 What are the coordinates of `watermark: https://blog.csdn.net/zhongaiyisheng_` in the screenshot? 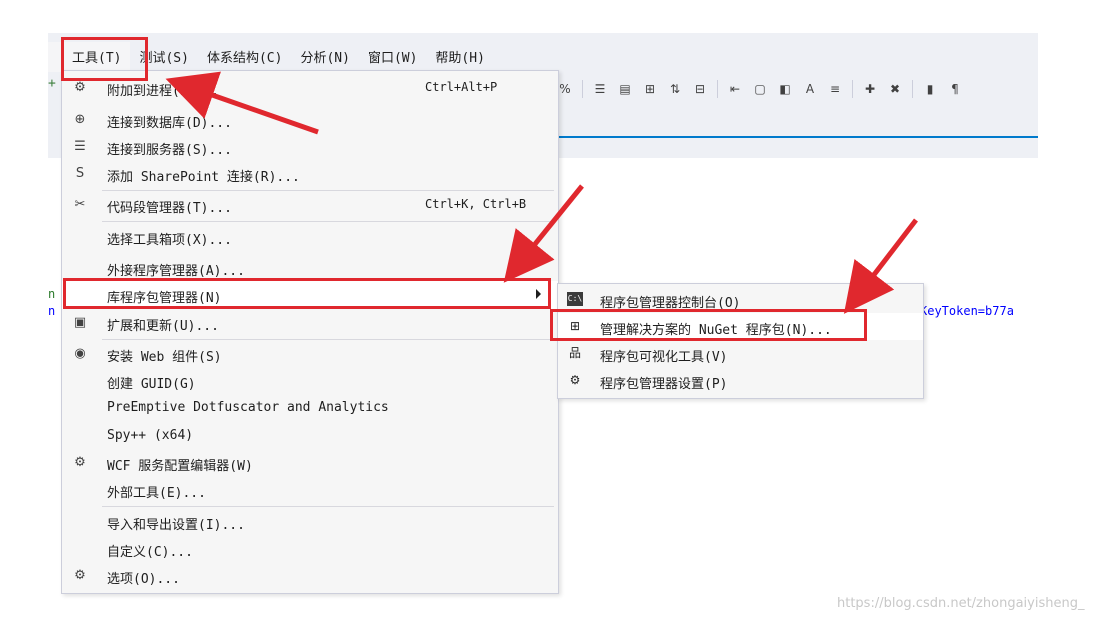 It's located at (961, 603).